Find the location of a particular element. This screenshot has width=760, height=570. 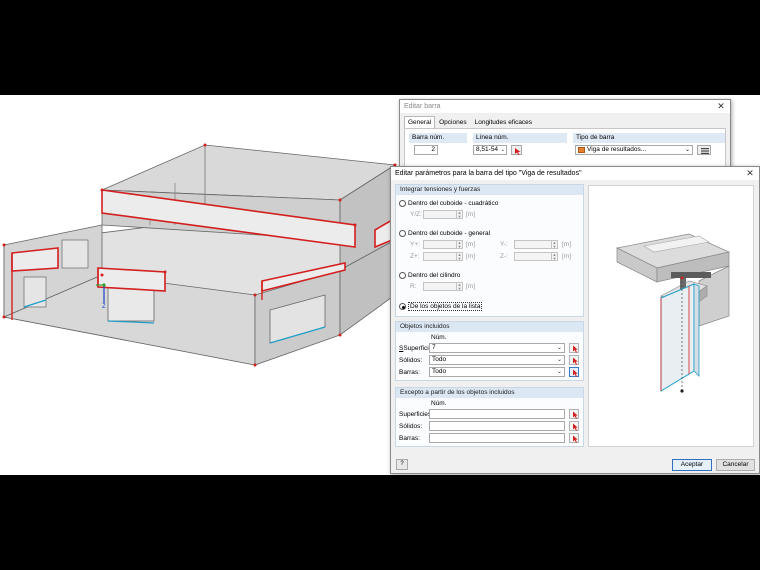

pick-members-button is located at coordinates (574, 372).